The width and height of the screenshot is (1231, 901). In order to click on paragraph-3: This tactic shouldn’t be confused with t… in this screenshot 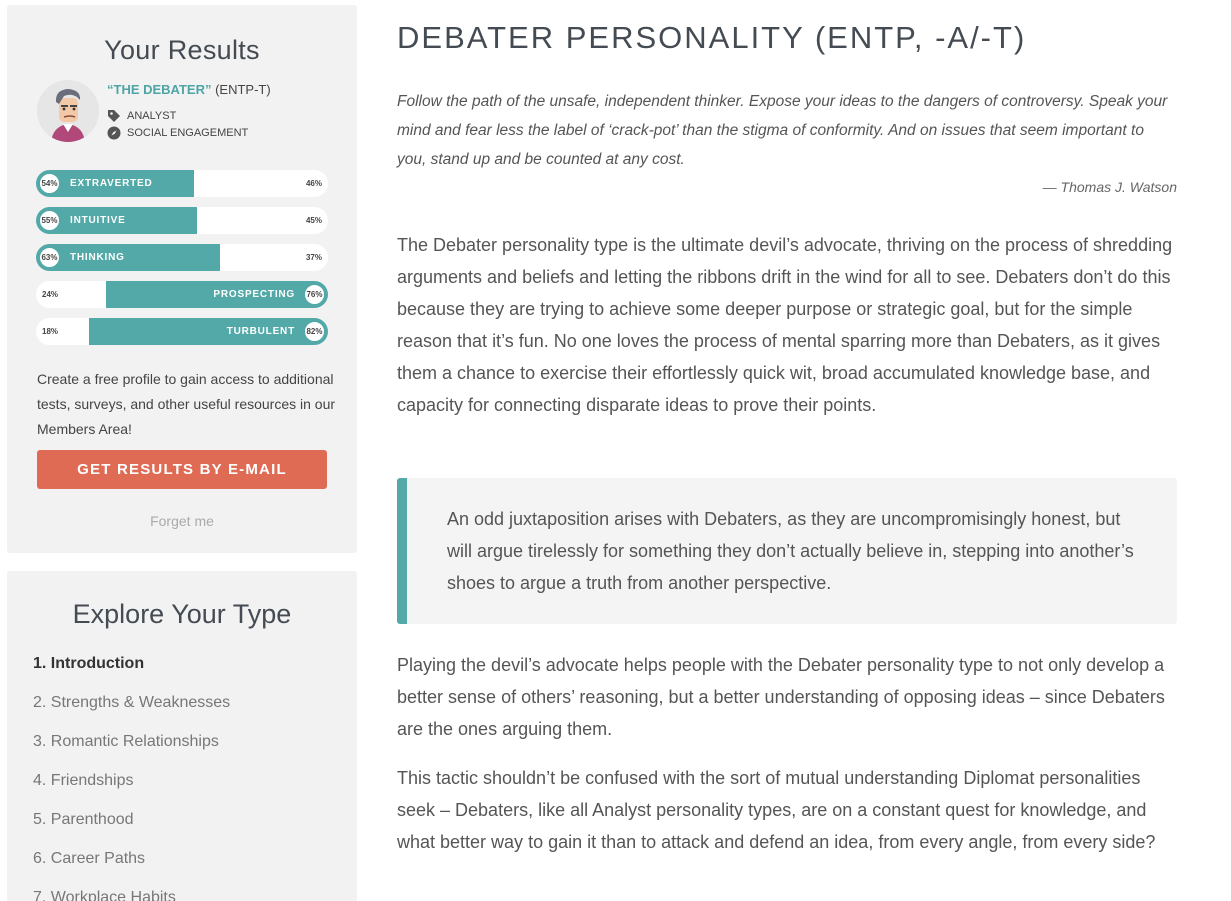, I will do `click(776, 810)`.